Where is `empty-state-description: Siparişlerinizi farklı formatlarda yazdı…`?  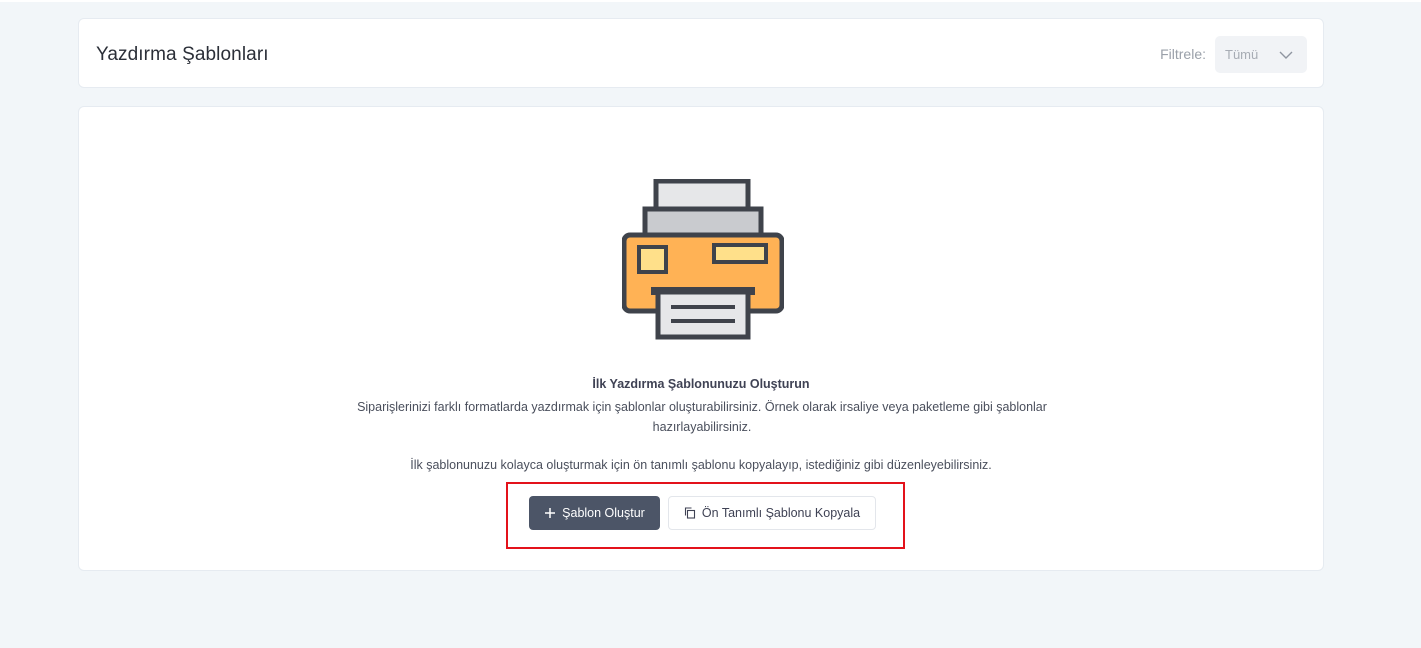
empty-state-description: Siparişlerinizi farklı formatlarda yazdı… is located at coordinates (702, 417).